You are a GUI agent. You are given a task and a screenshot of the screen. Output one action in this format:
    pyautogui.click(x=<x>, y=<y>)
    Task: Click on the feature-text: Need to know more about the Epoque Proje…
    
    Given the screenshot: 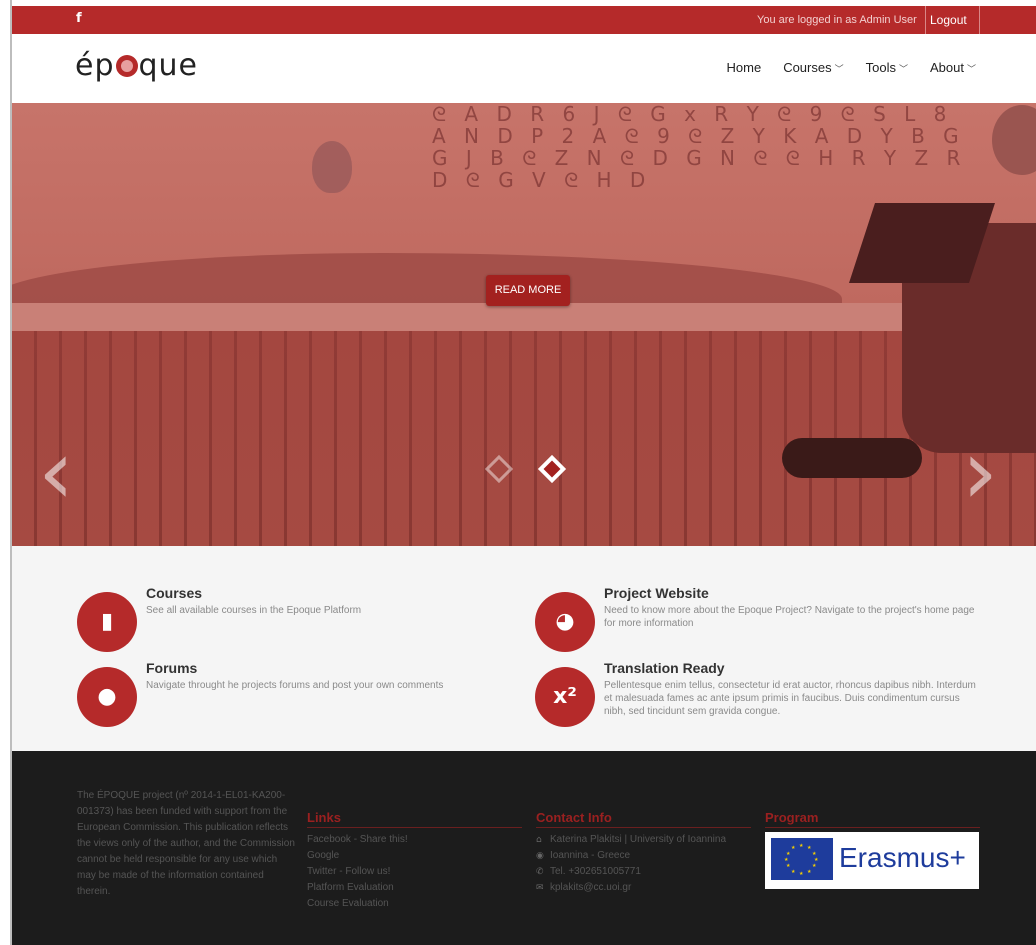 What is the action you would take?
    pyautogui.click(x=789, y=617)
    